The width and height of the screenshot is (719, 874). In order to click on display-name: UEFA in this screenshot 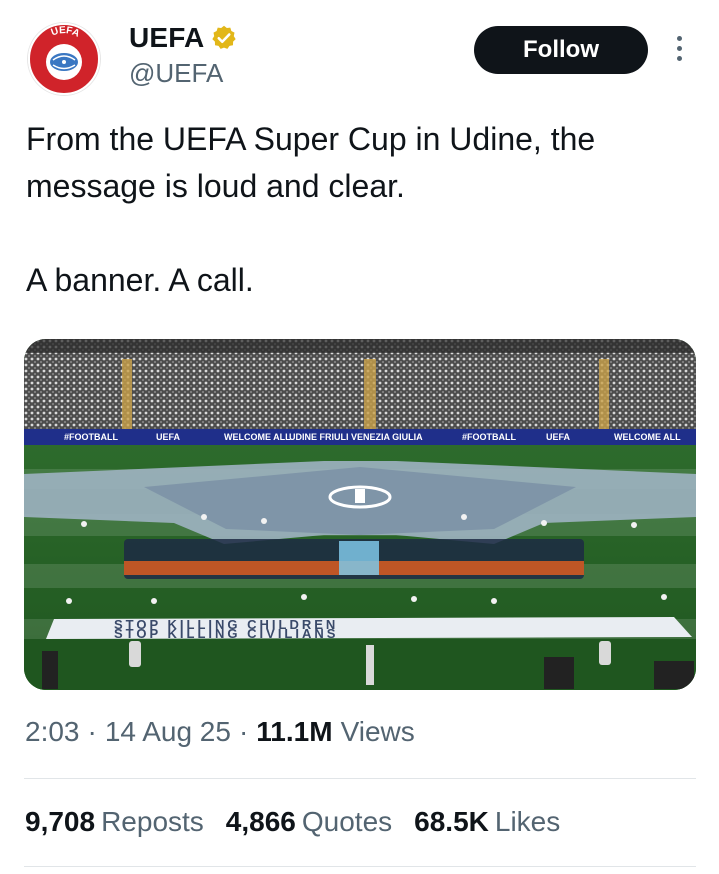, I will do `click(166, 38)`.